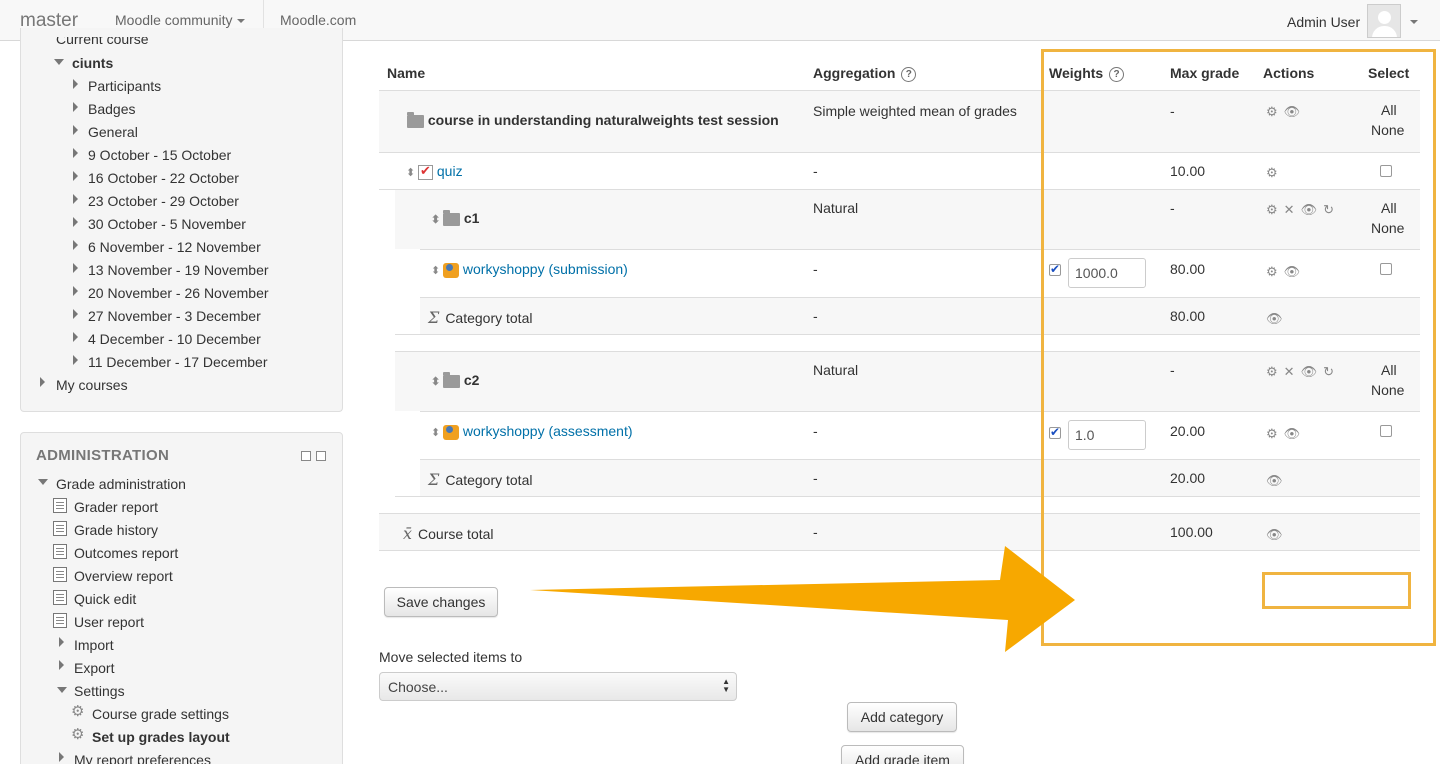 This screenshot has width=1440, height=764. Describe the element at coordinates (116, 507) in the screenshot. I see `report-link: Grader report` at that location.